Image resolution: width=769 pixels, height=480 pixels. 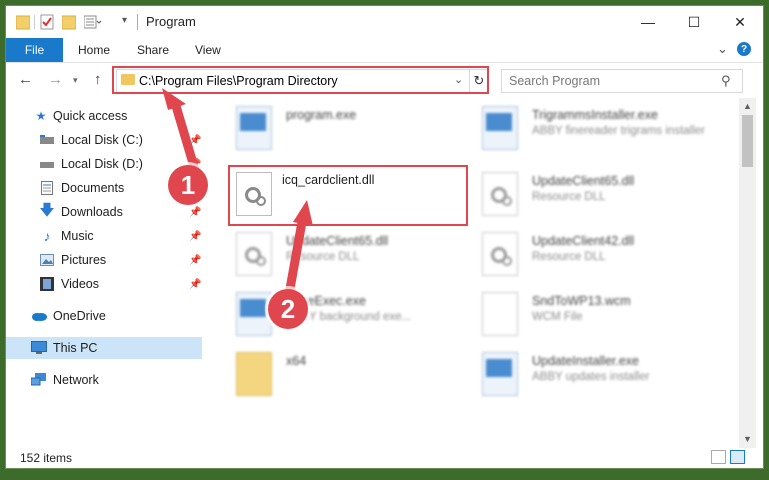 What do you see at coordinates (288, 309) in the screenshot?
I see `callout-step-2: 2` at bounding box center [288, 309].